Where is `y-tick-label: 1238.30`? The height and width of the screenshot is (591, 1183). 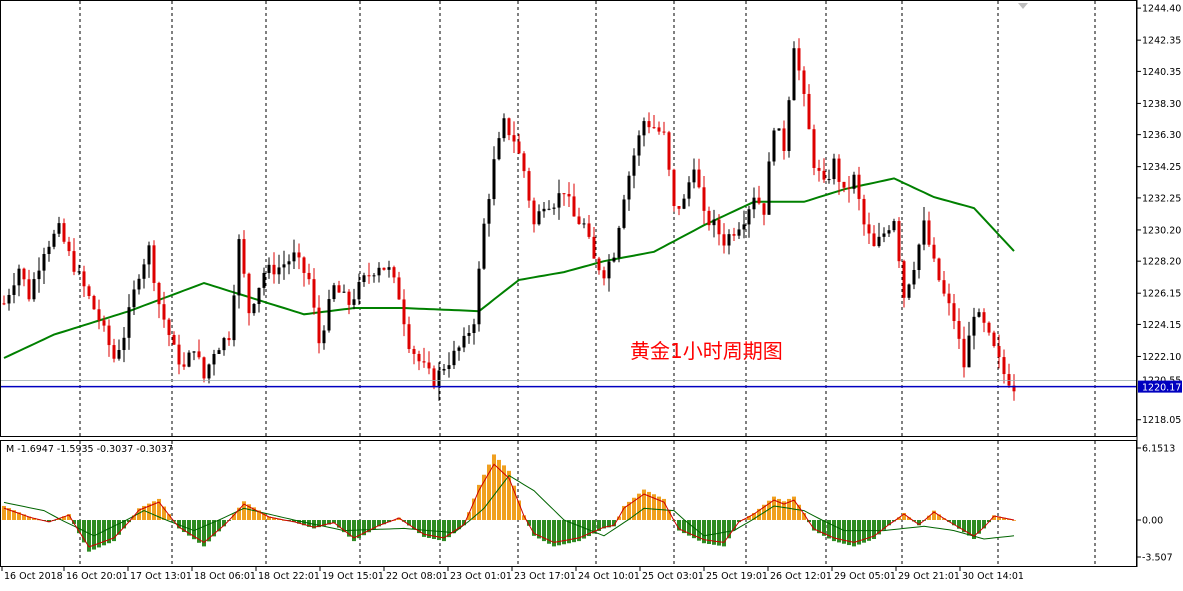
y-tick-label: 1238.30 is located at coordinates (1161, 104).